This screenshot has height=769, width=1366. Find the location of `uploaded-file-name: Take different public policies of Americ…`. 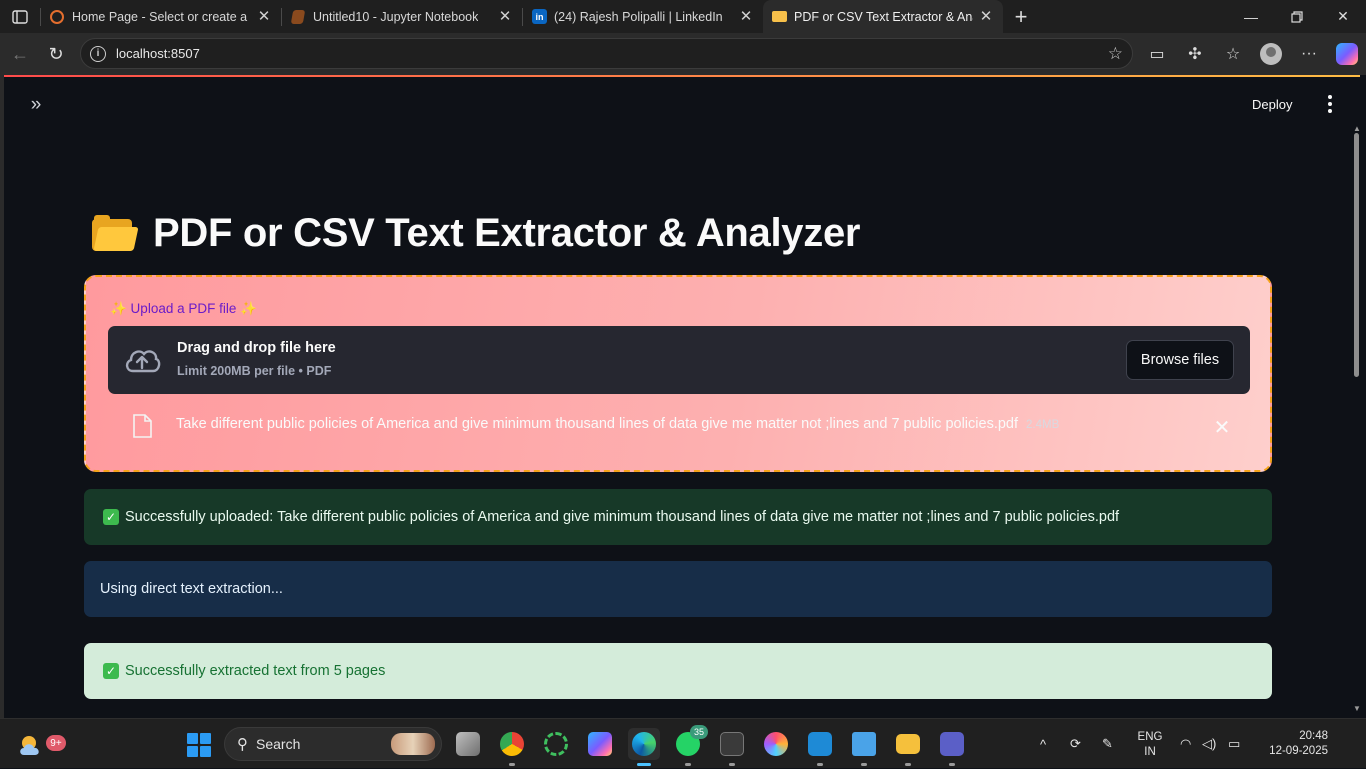

uploaded-file-name: Take different public policies of Americ… is located at coordinates (617, 424).